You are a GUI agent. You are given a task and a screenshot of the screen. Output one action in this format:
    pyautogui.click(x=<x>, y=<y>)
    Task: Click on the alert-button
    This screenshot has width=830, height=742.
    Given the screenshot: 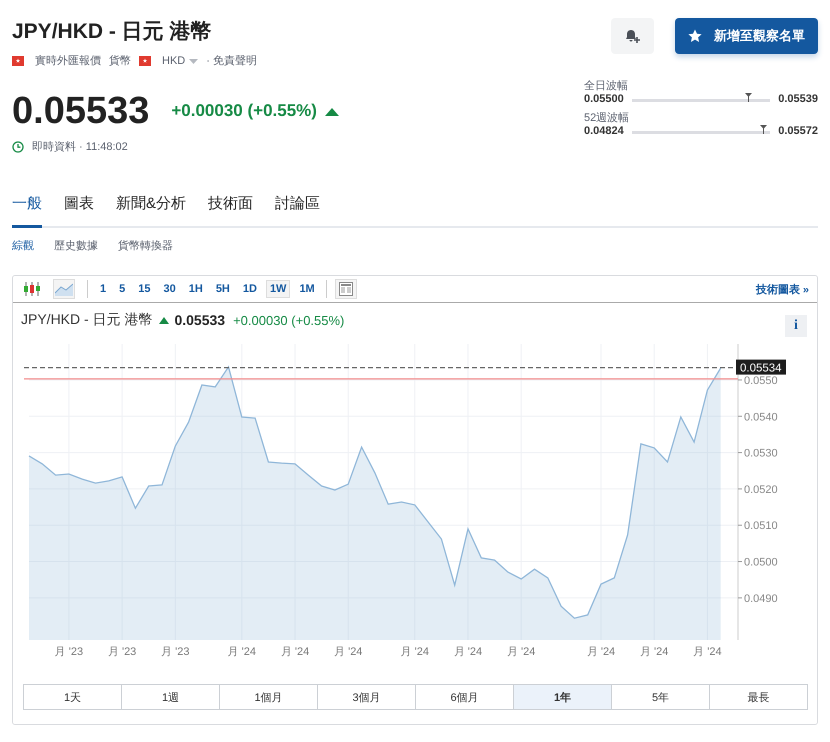 What is the action you would take?
    pyautogui.click(x=632, y=36)
    